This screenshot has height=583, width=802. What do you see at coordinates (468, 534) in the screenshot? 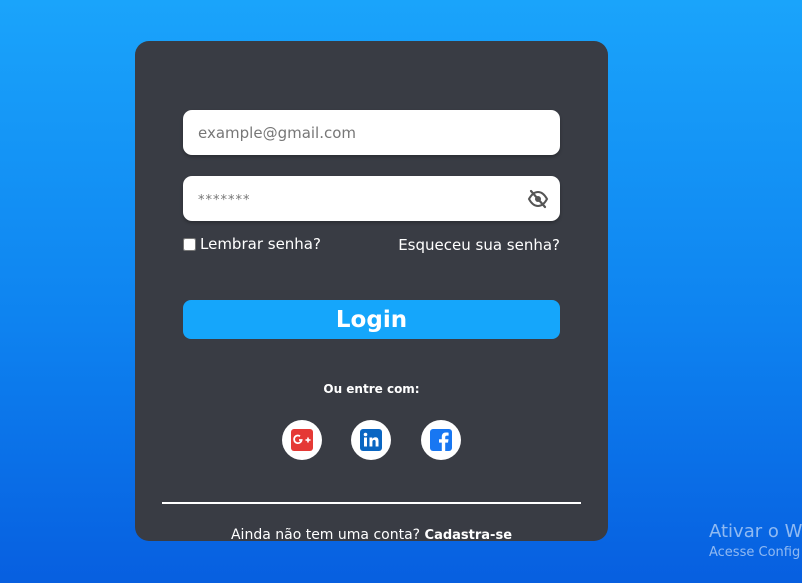
I see `signup-link: Cadastra-se` at bounding box center [468, 534].